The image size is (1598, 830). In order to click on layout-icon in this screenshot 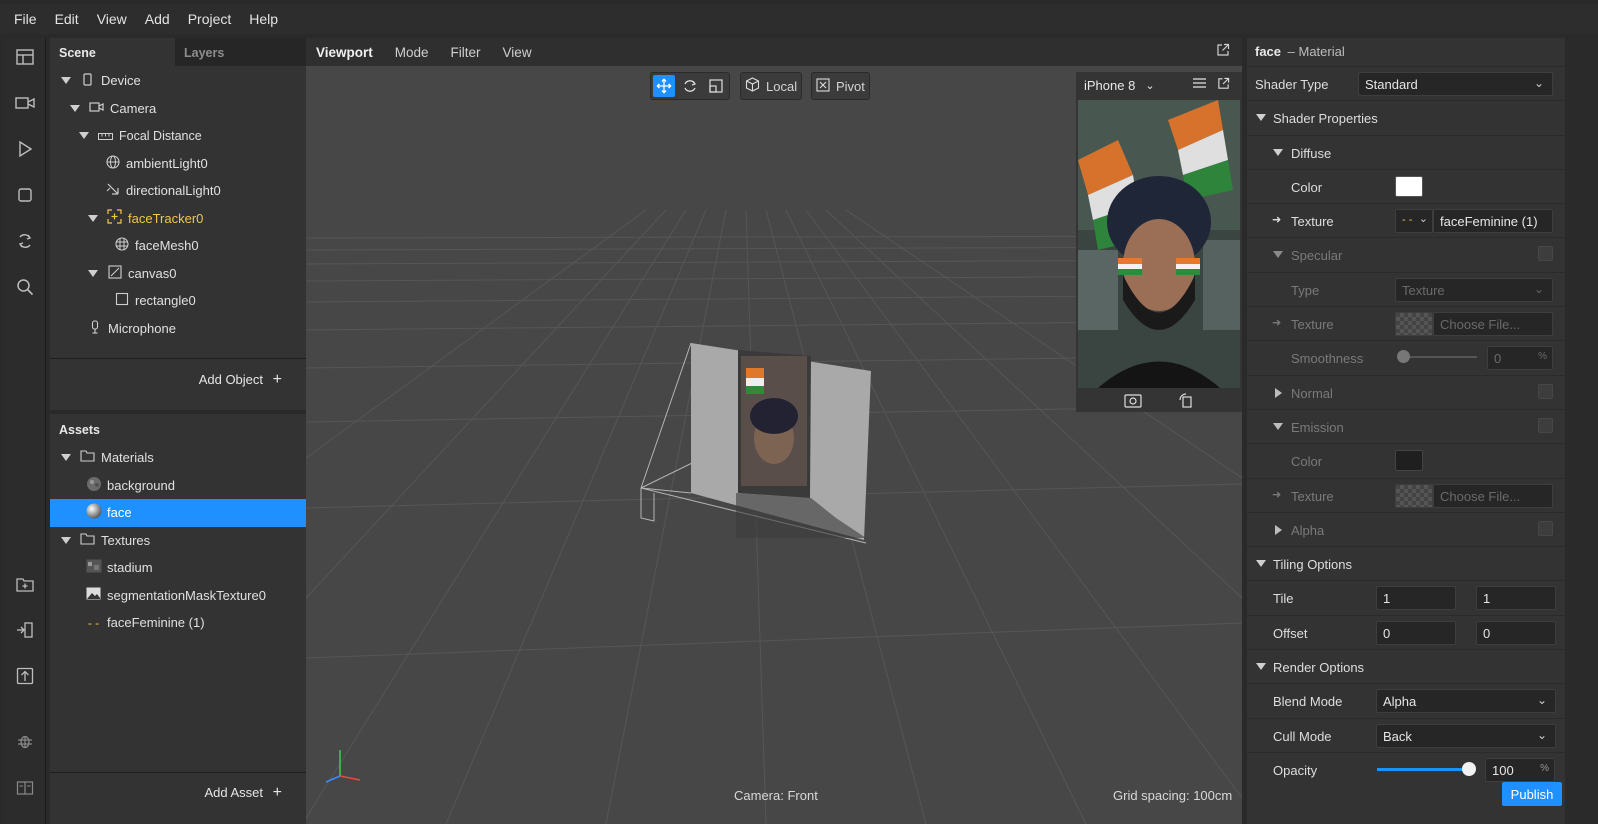, I will do `click(25, 57)`.